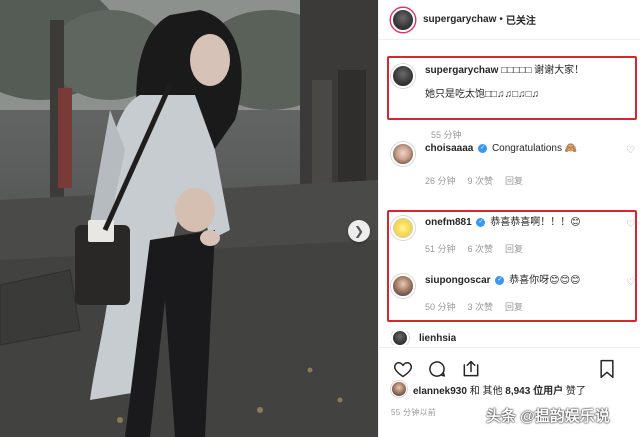 The width and height of the screenshot is (640, 437). Describe the element at coordinates (548, 416) in the screenshot. I see `source-watermark: 头条 @揾韵娱乐说` at that location.